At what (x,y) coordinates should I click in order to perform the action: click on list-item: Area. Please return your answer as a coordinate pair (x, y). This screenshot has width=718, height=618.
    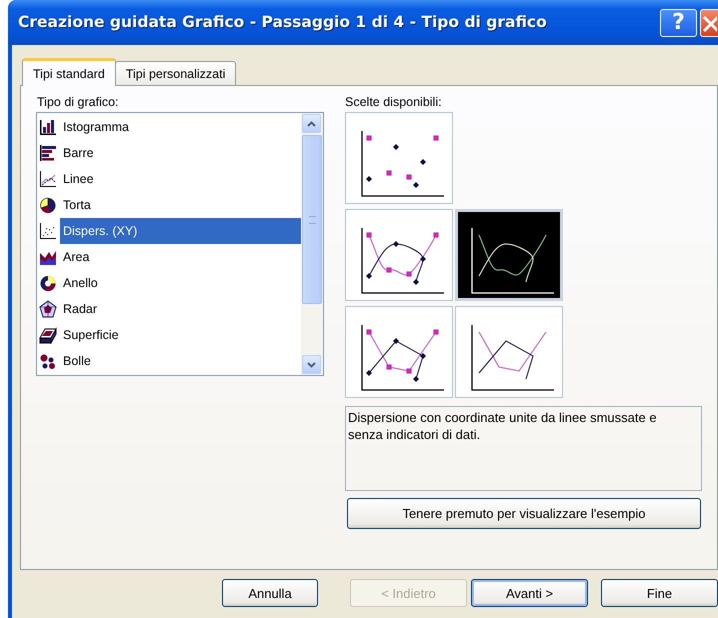
    Looking at the image, I should click on (180, 257).